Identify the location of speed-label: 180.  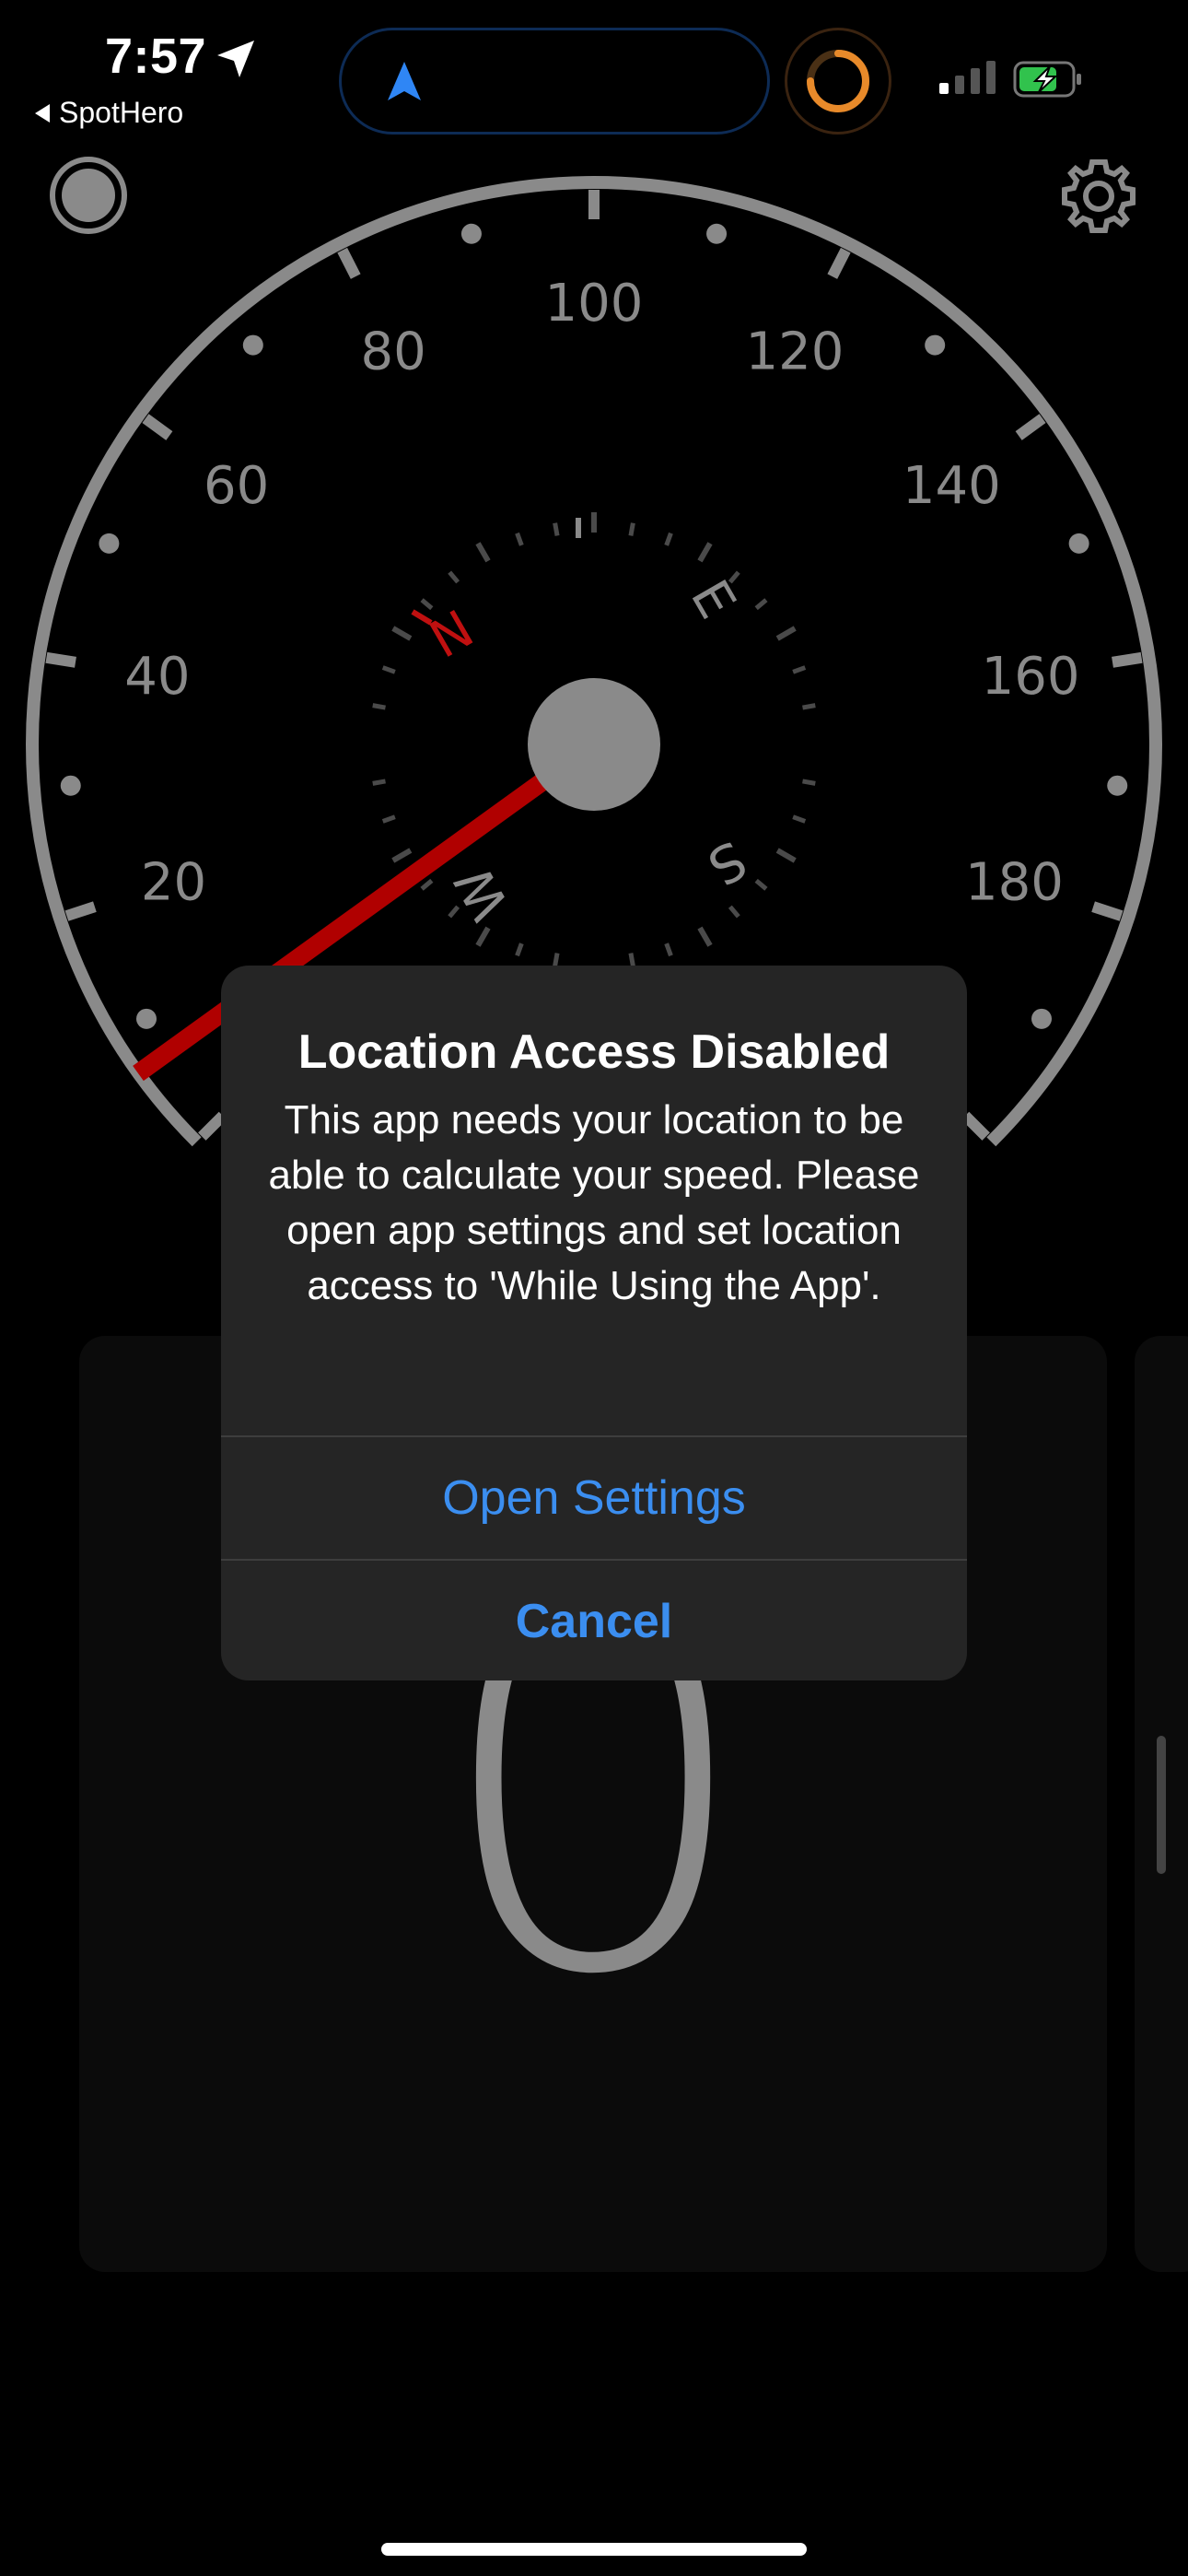
(1014, 882).